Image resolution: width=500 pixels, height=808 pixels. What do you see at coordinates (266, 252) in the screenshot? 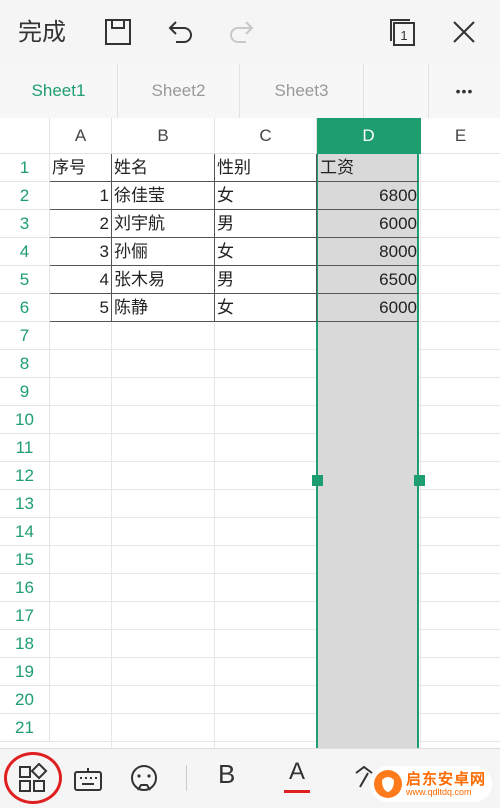
I see `cell-c4: 女` at bounding box center [266, 252].